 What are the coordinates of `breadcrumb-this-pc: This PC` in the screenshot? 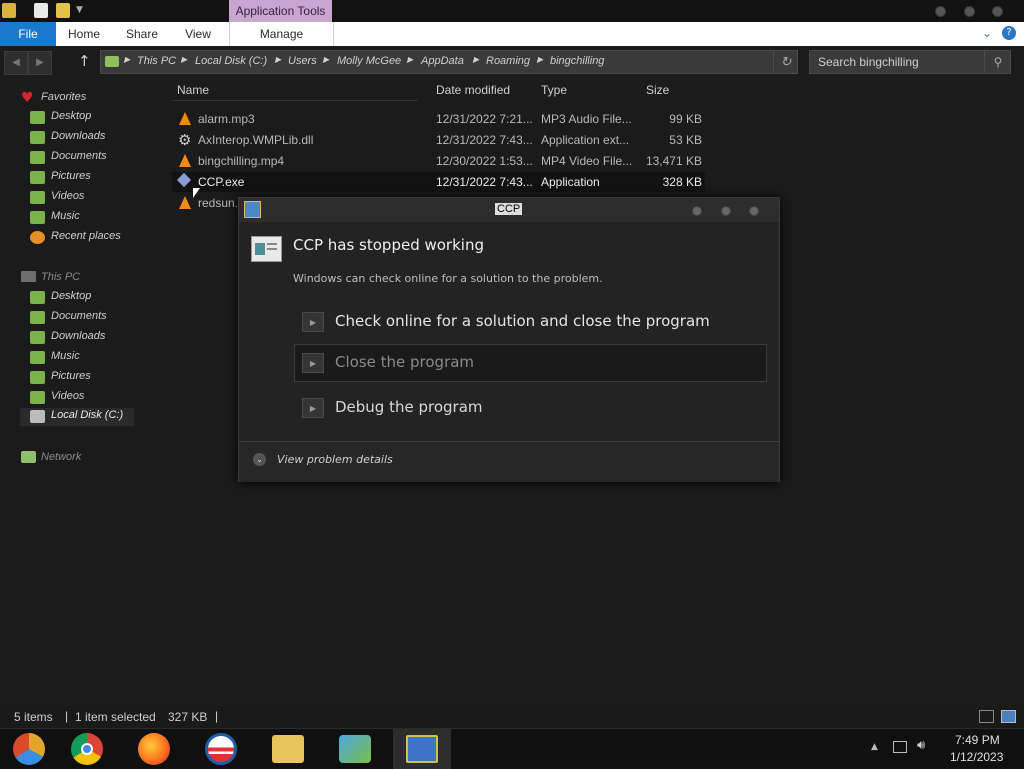 It's located at (156, 61).